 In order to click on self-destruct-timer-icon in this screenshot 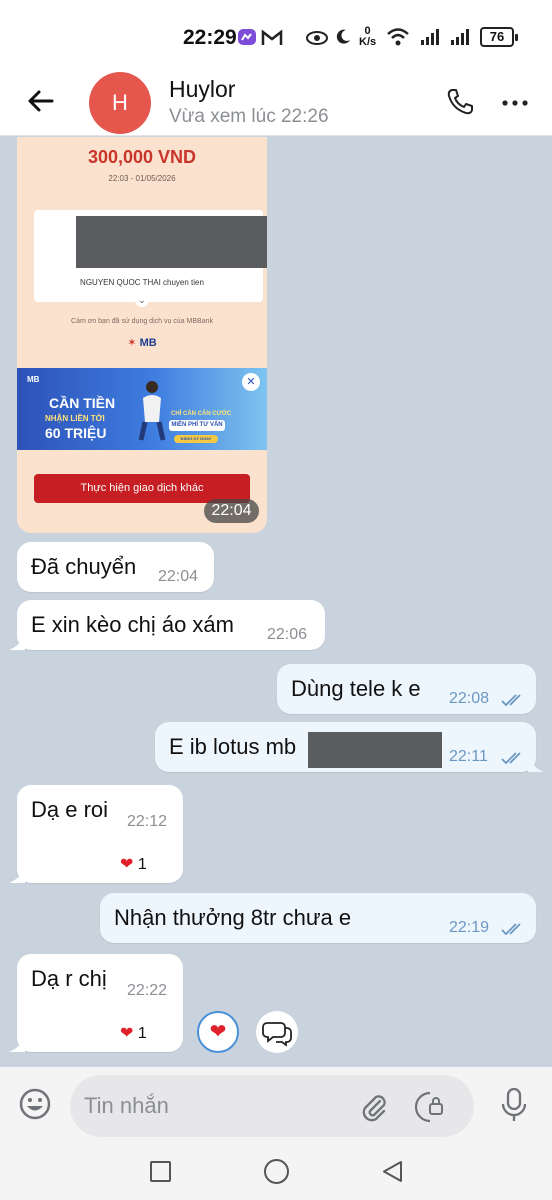, I will do `click(429, 1107)`.